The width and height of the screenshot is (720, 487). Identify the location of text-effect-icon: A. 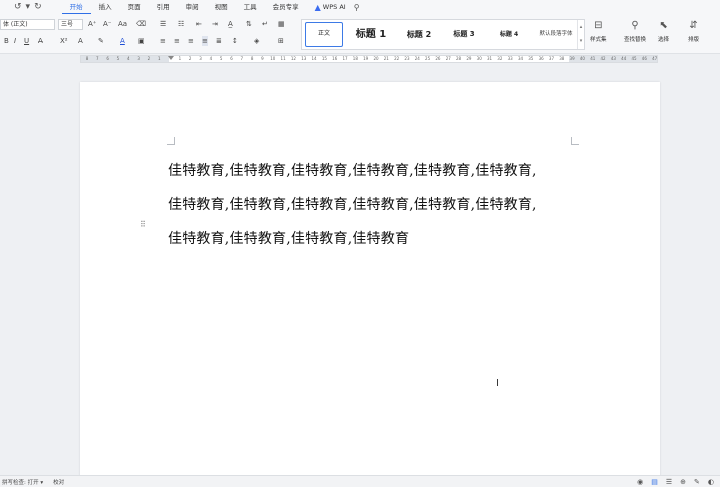
(80, 41).